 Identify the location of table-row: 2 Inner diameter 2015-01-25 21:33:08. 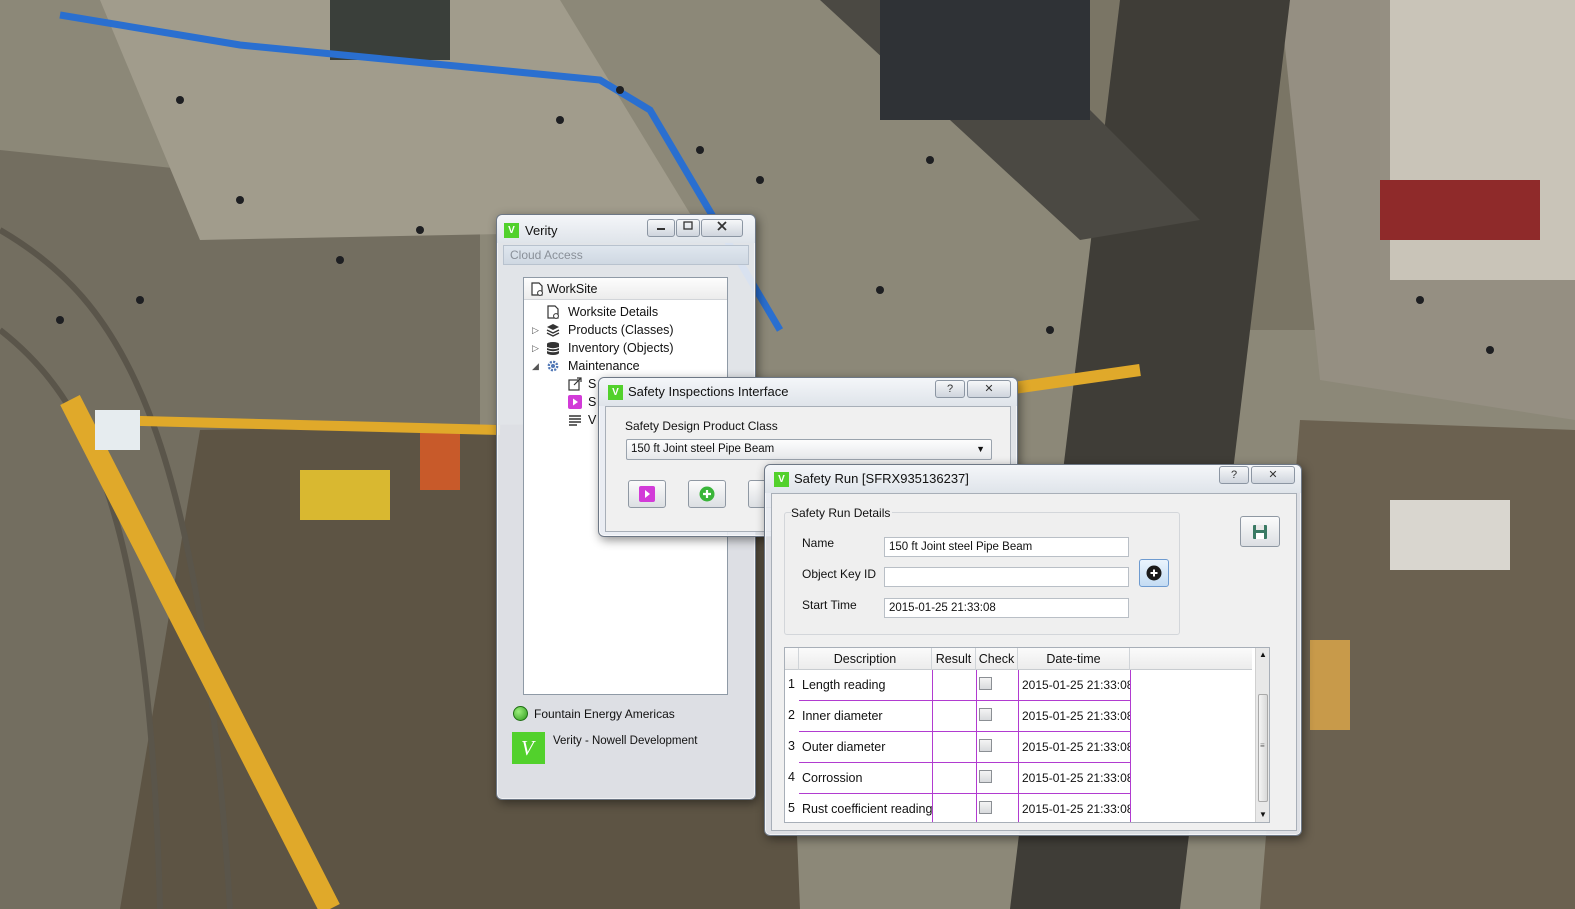
(1020, 716).